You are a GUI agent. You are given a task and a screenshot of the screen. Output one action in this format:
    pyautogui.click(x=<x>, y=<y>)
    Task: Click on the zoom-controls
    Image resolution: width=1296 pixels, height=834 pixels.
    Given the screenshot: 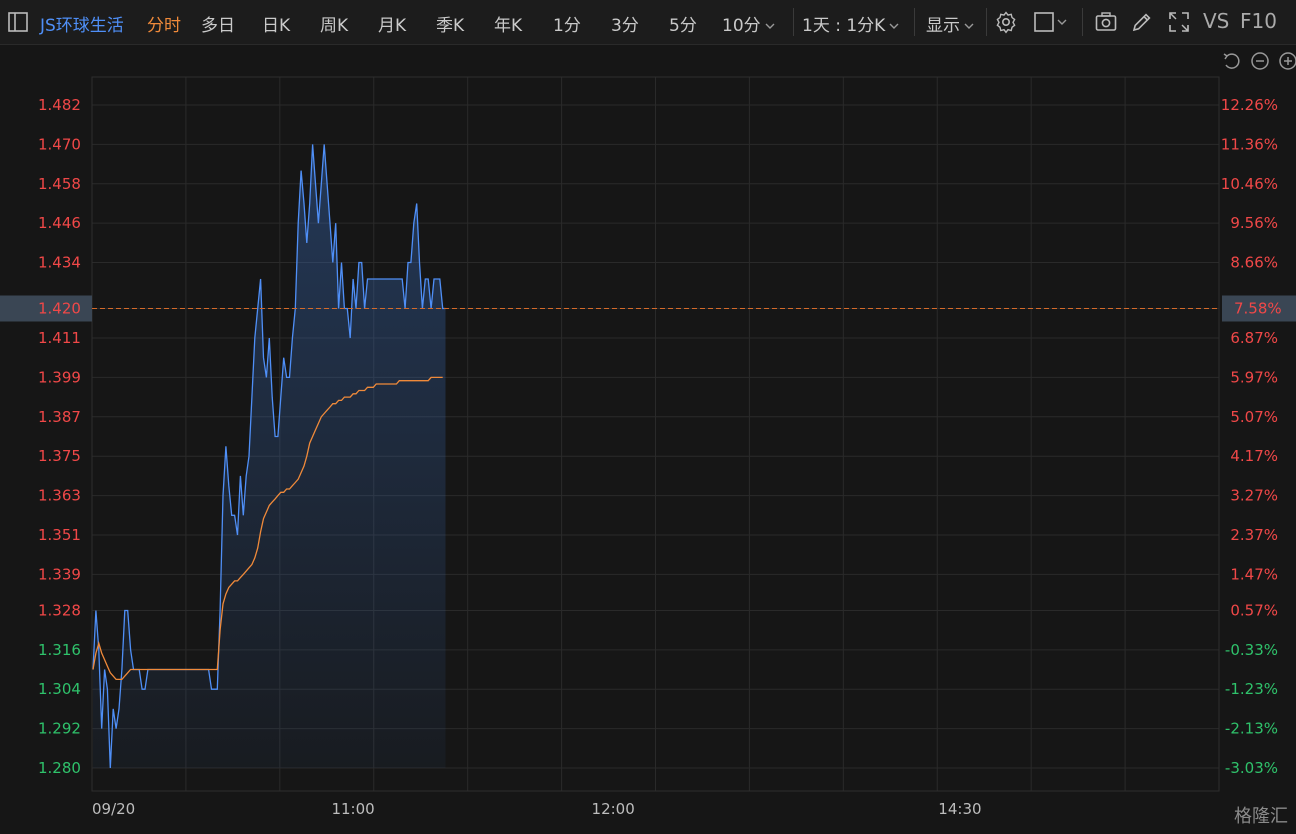 What is the action you would take?
    pyautogui.click(x=1259, y=61)
    